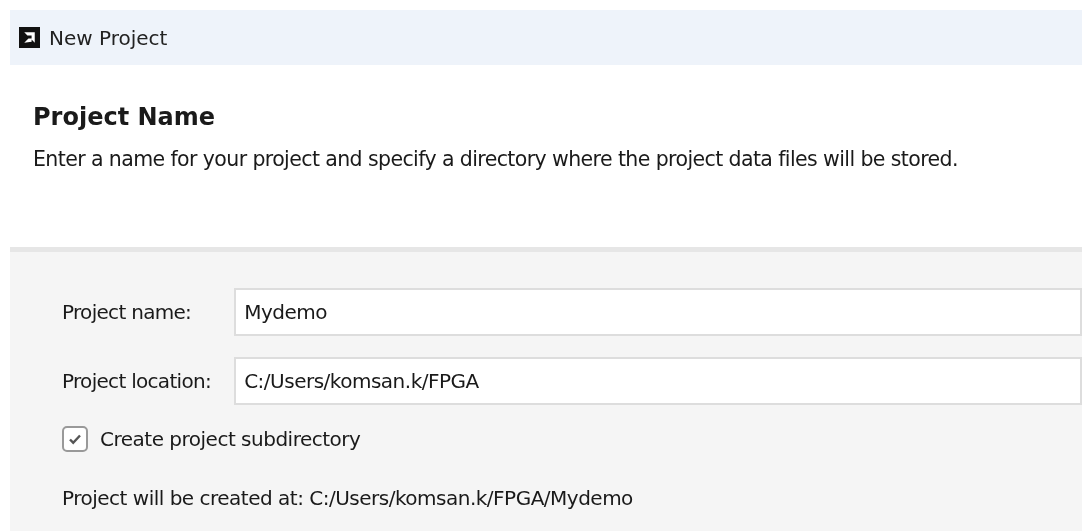 This screenshot has height=531, width=1082. I want to click on page-description: Enter a name for your project and specify a directory where the project data files will be stored., so click(496, 159).